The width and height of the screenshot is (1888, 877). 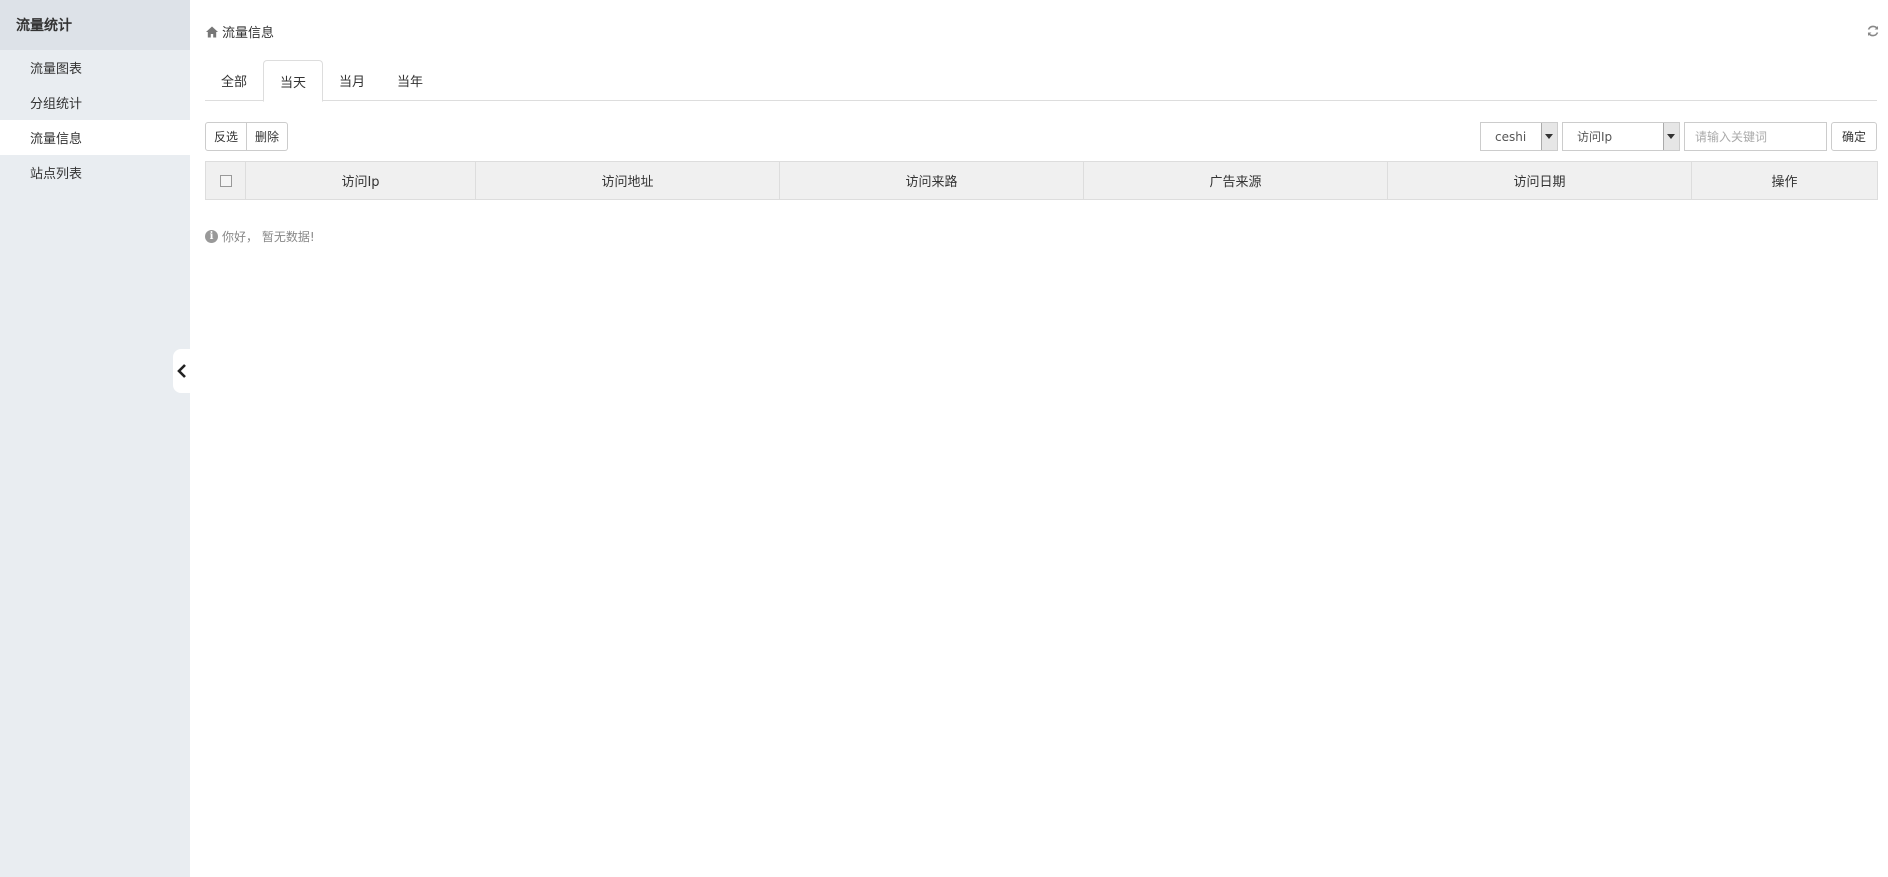 I want to click on sidebar-item-site-list: 站点列表, so click(x=95, y=172).